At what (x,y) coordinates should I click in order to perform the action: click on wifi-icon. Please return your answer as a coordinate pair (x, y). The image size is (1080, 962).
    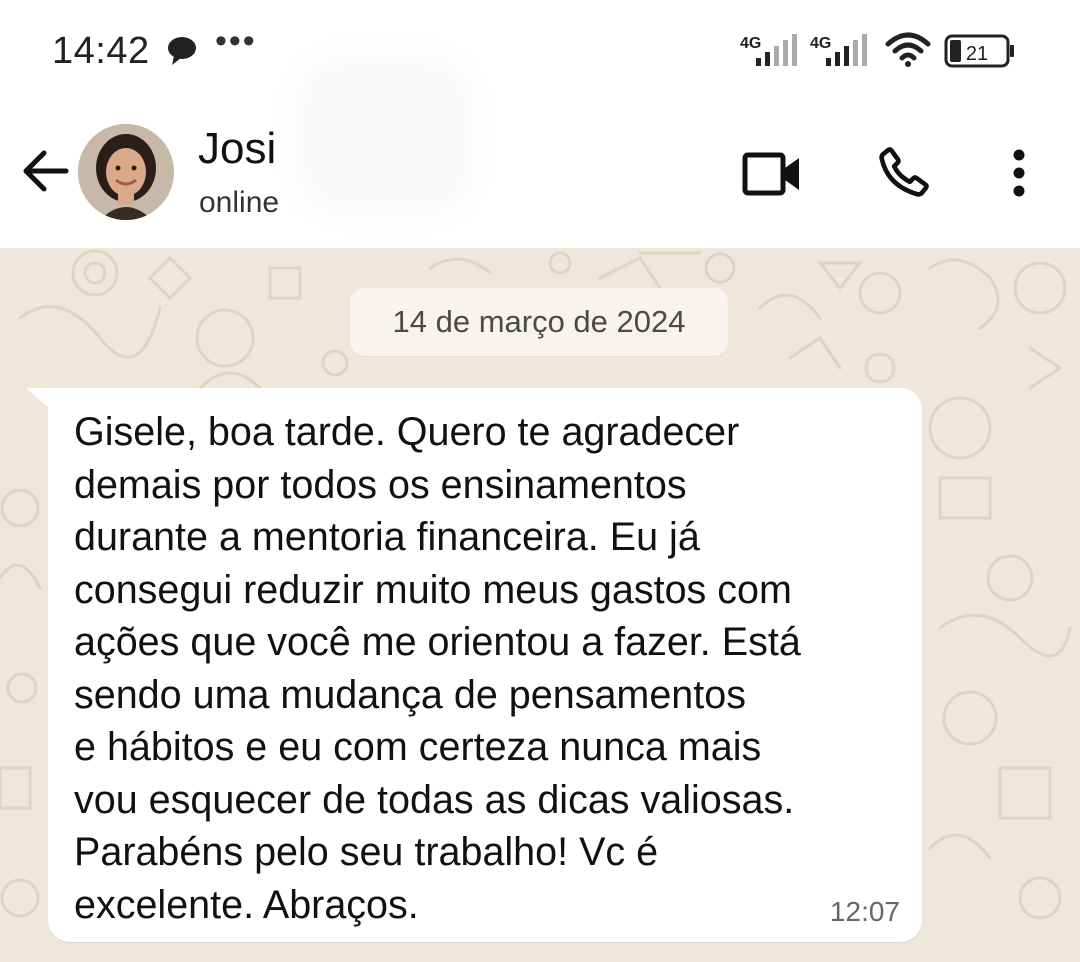
    Looking at the image, I should click on (908, 49).